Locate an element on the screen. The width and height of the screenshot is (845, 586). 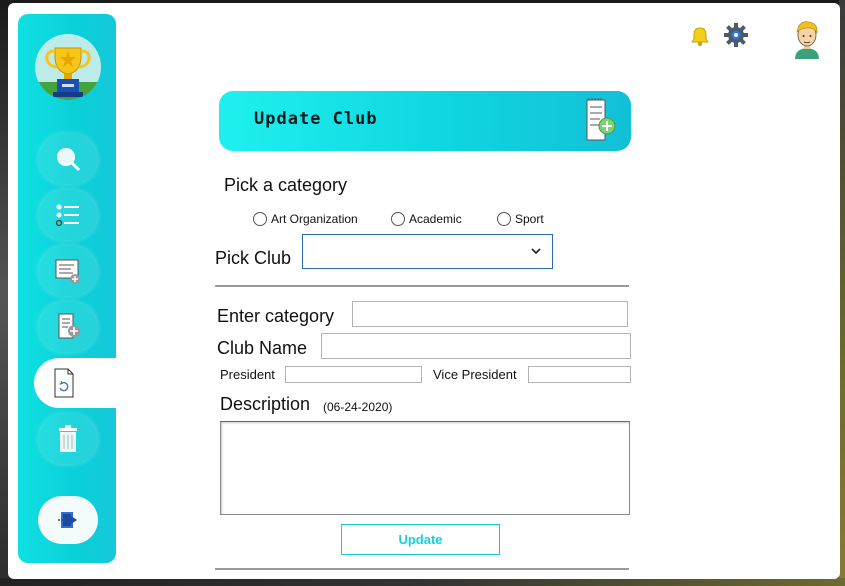
document-list-icon is located at coordinates (67, 271).